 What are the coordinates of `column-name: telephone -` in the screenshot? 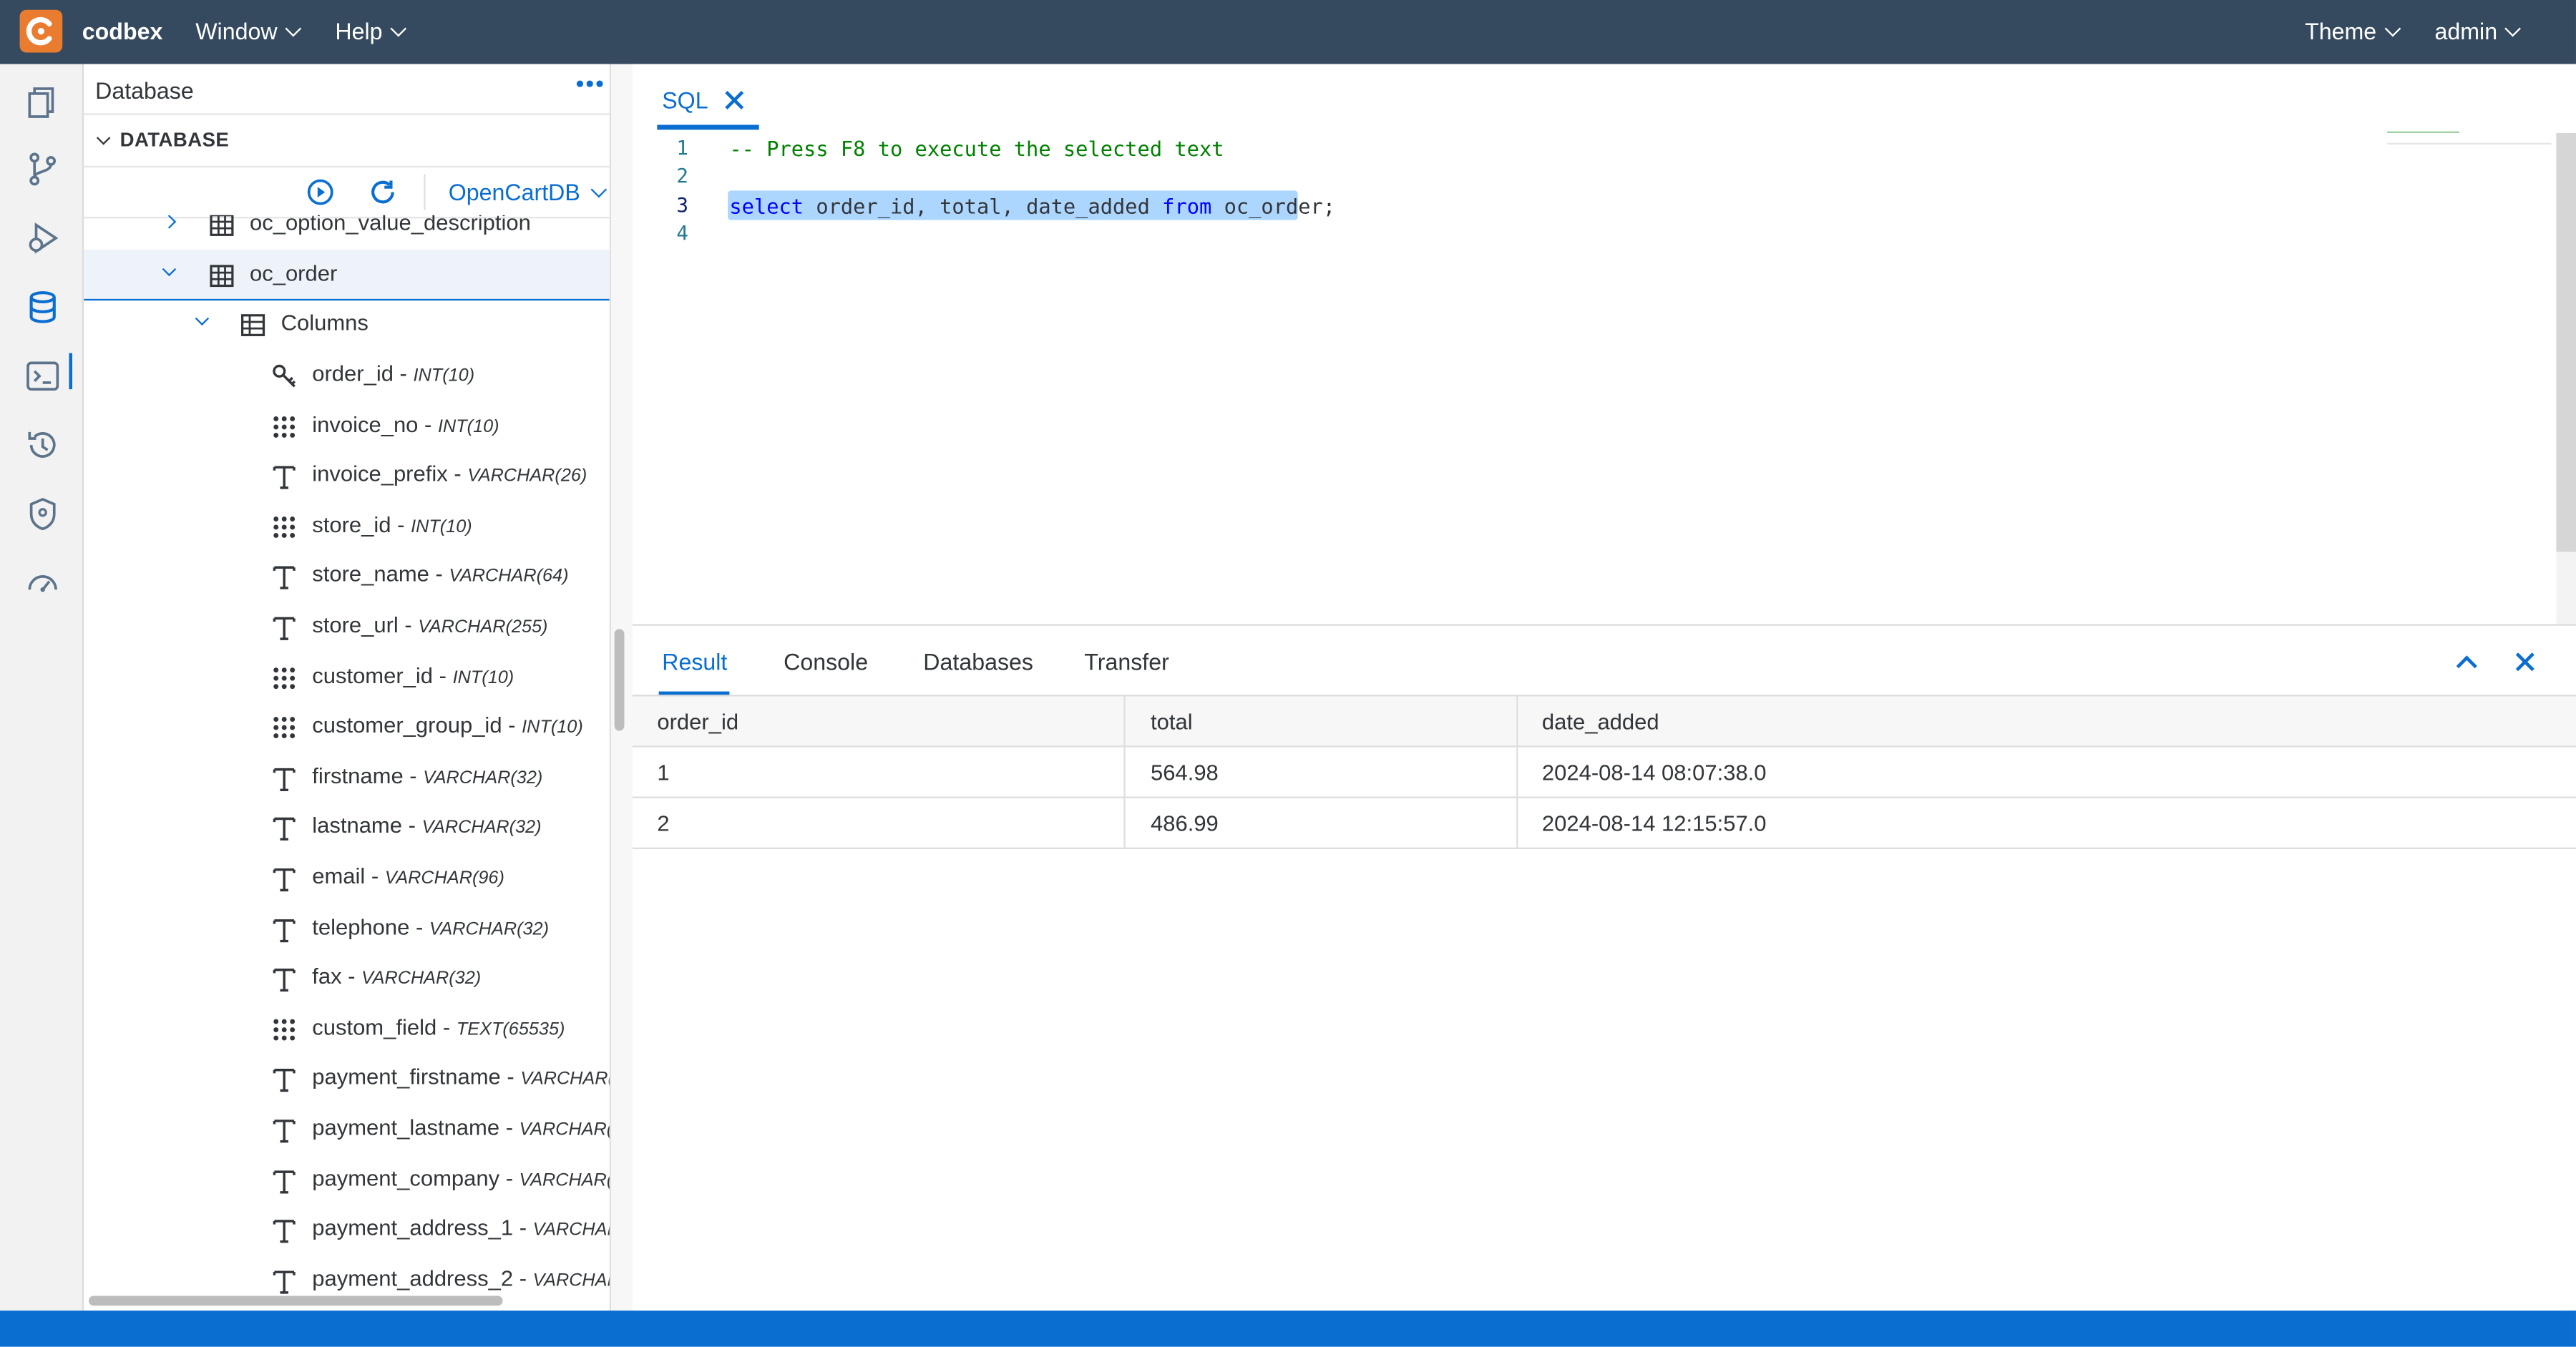 It's located at (368, 926).